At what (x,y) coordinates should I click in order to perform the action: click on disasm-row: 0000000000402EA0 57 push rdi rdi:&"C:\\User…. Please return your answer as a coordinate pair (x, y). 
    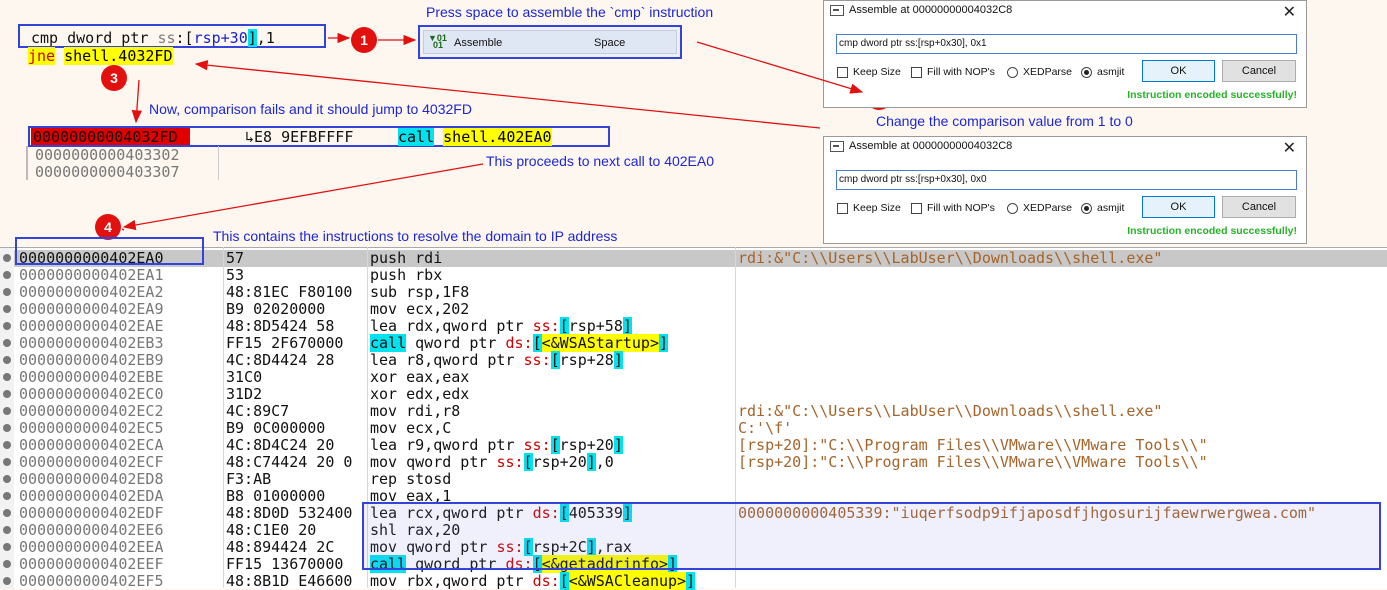
    Looking at the image, I should click on (700, 258).